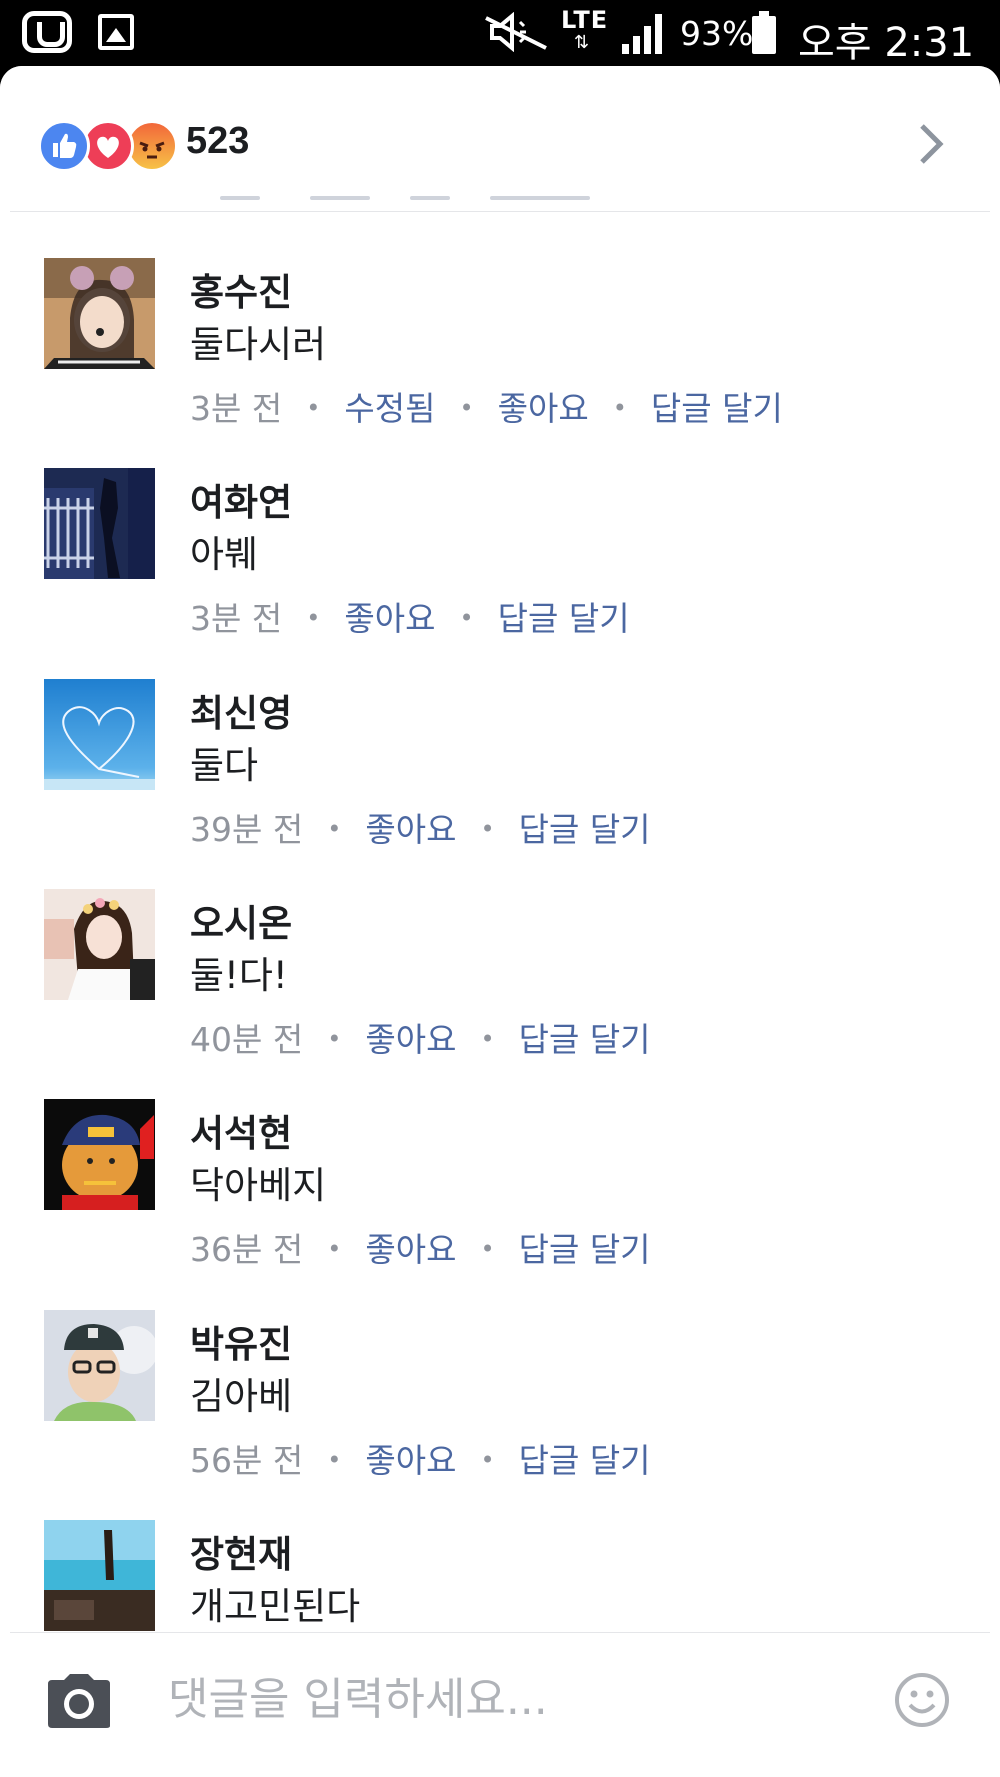  What do you see at coordinates (585, 20) in the screenshot?
I see `network-type: LTE` at bounding box center [585, 20].